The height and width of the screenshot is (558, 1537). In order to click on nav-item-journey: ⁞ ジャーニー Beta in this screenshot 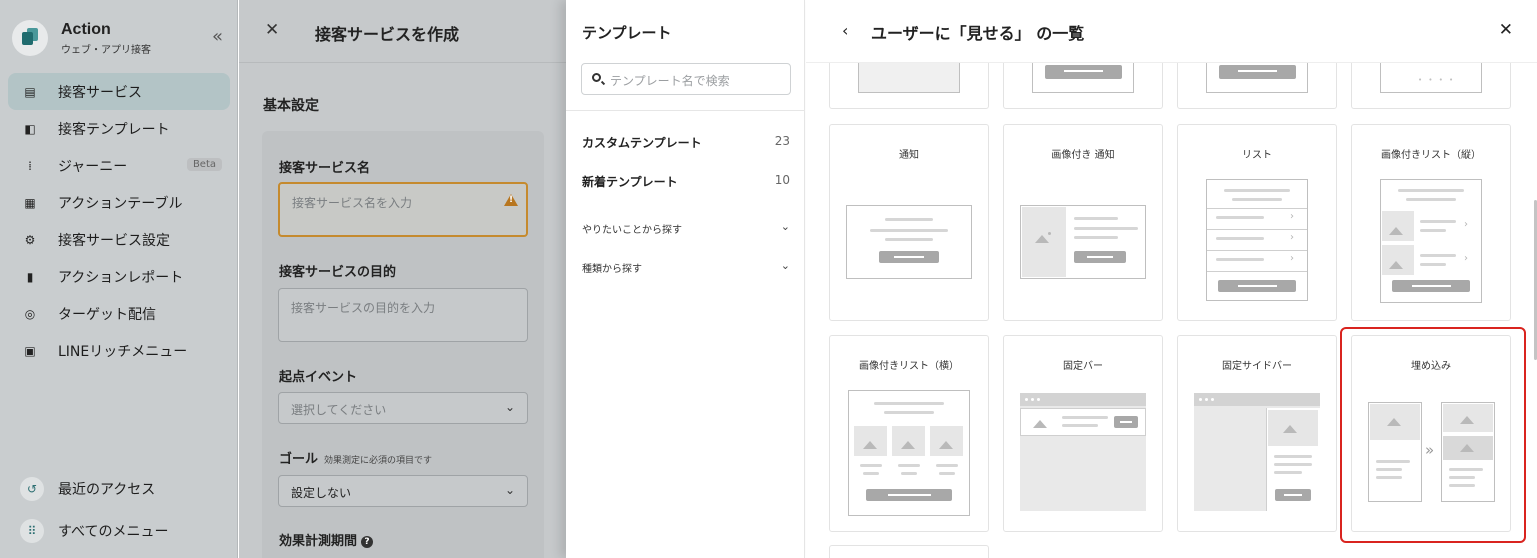, I will do `click(119, 165)`.